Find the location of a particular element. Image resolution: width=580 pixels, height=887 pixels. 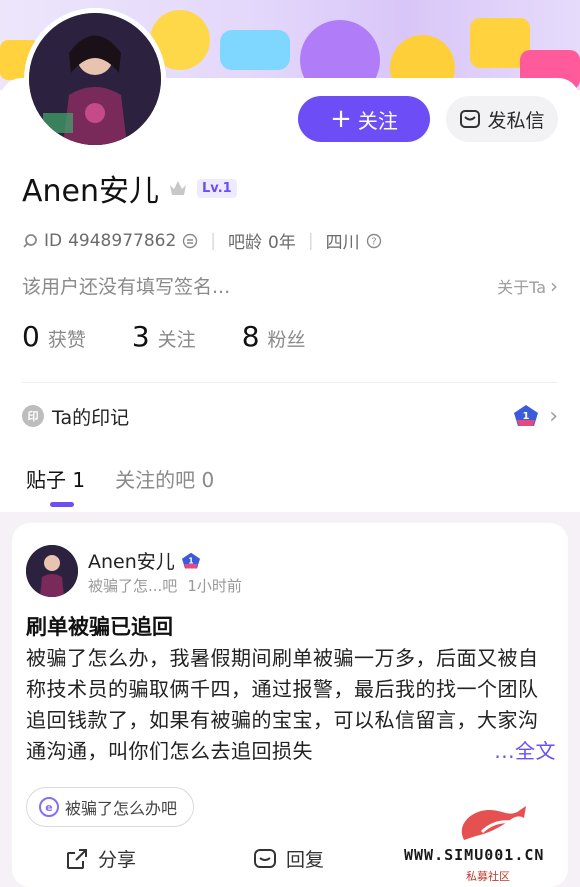

stat-following: 3 关注 is located at coordinates (164, 336).